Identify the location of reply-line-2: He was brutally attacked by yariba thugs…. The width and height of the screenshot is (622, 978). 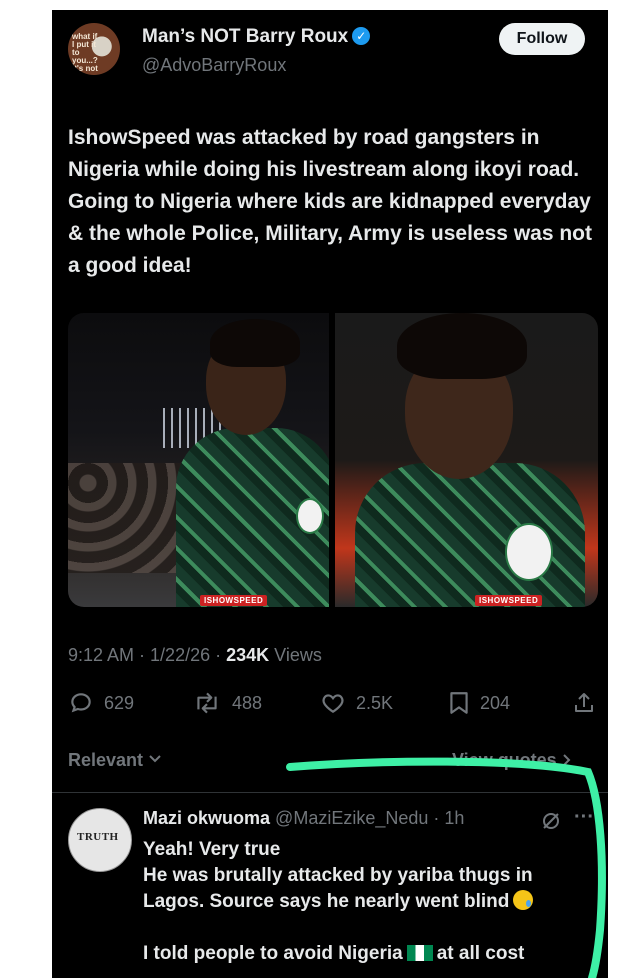
(370, 889).